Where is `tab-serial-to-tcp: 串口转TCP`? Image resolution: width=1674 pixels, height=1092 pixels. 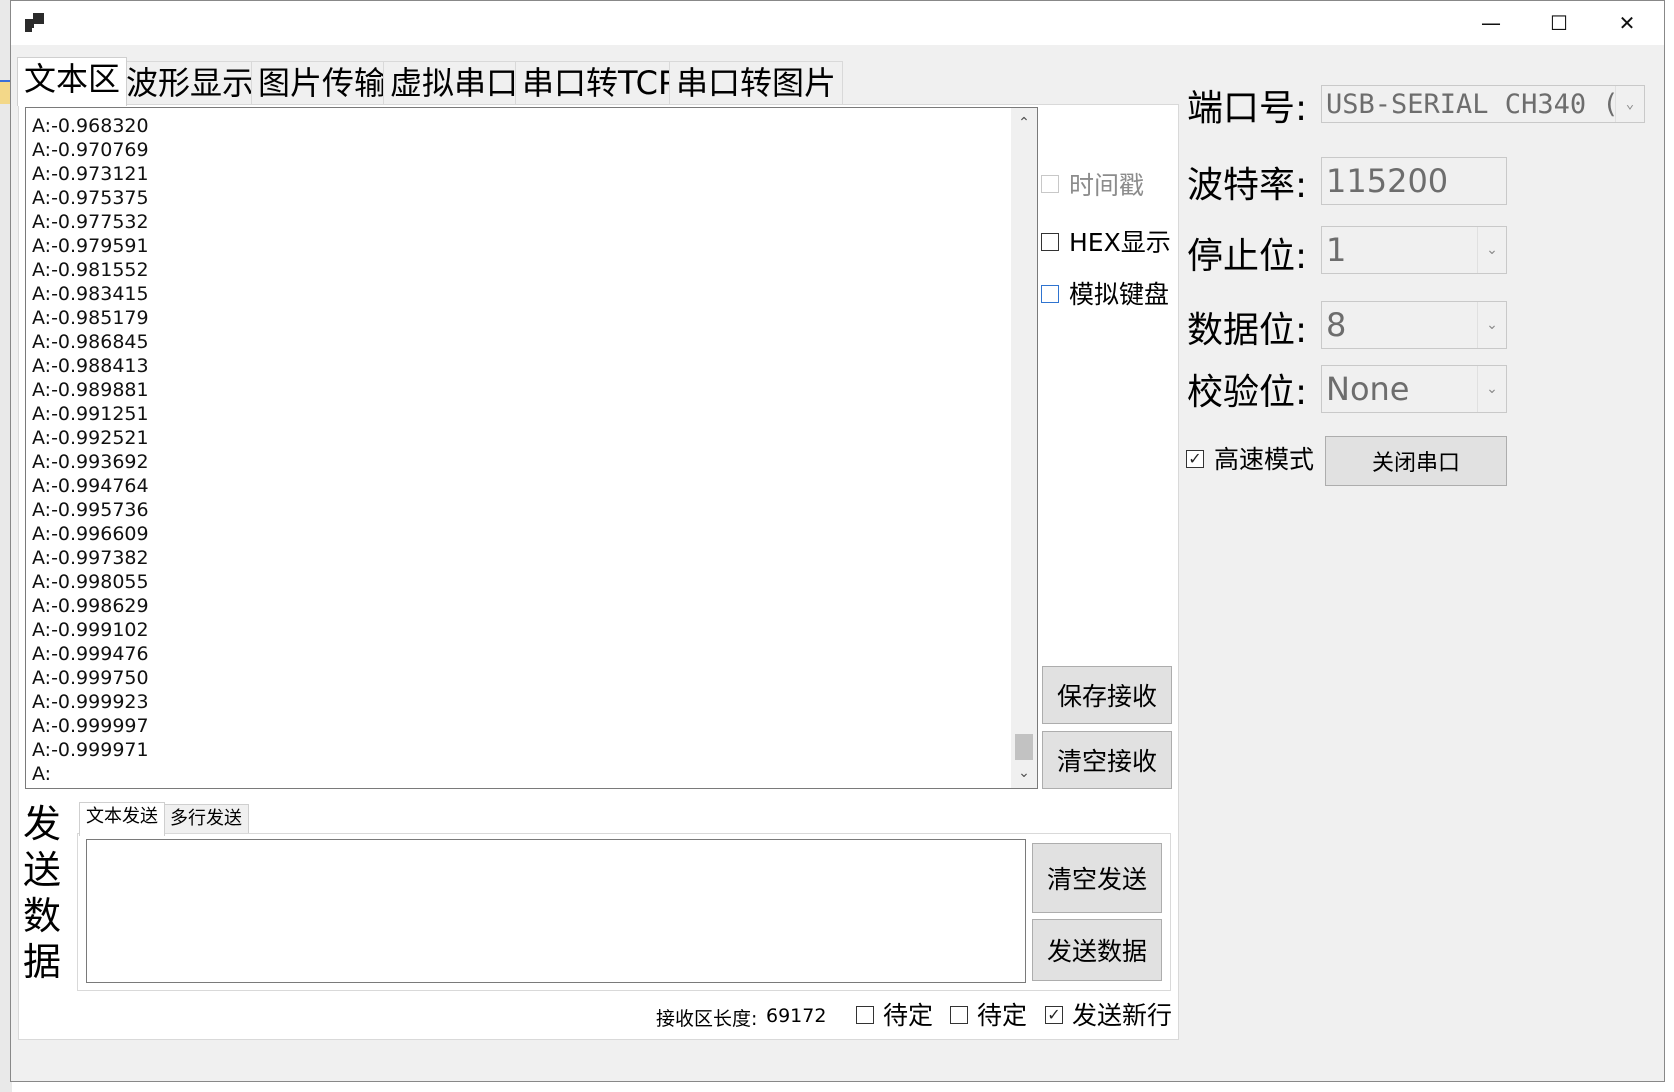 tab-serial-to-tcp: 串口转TCP is located at coordinates (600, 82).